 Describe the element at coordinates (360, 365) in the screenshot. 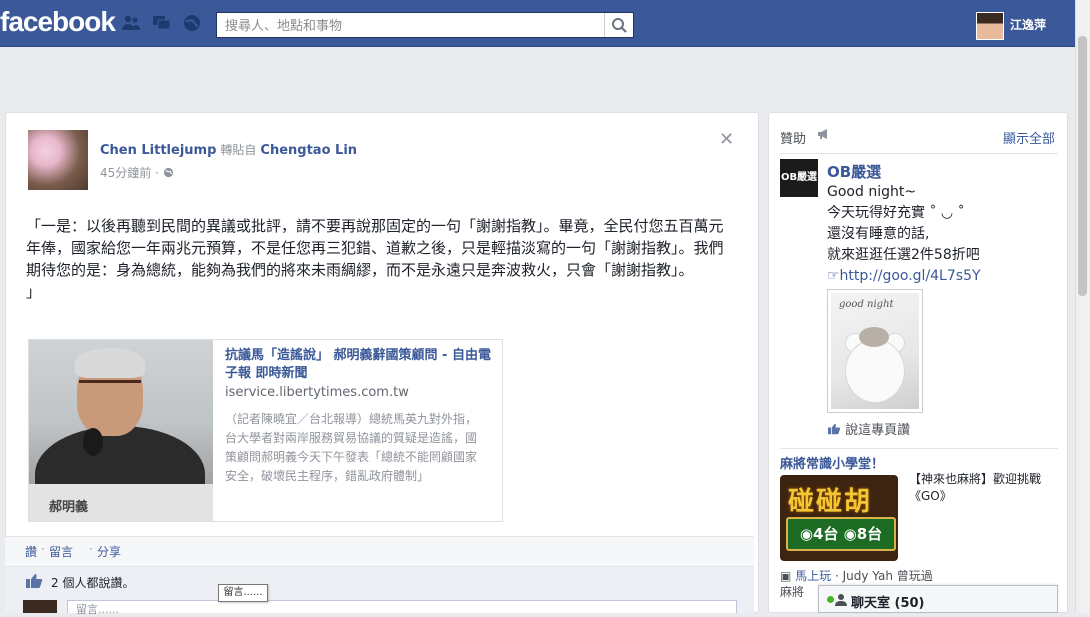

I see `link-title: 抗議馬「造謠說」 郝明義辭國策顧問 - 自由電子報 即時新聞` at that location.